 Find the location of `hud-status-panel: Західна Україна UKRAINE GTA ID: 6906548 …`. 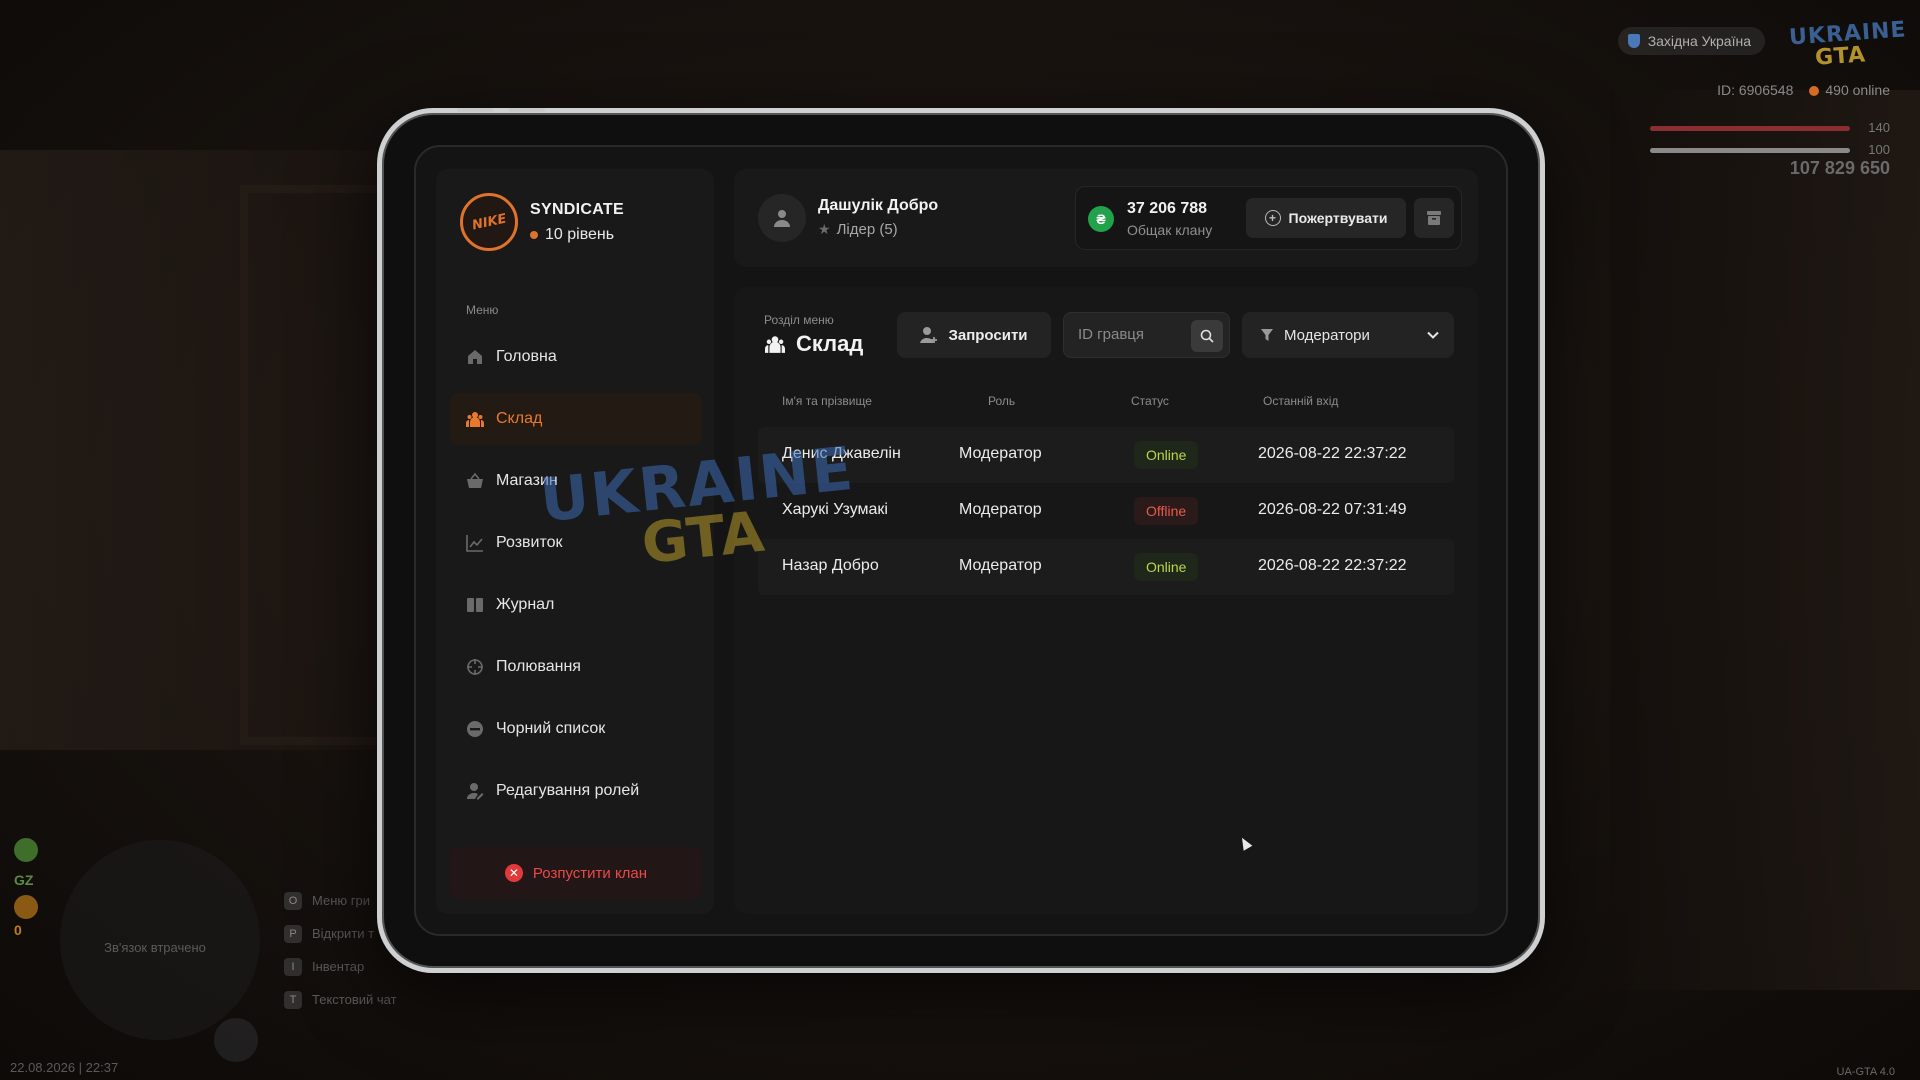

hud-status-panel: Західна Україна UKRAINE GTA ID: 6906548 … is located at coordinates (1748, 100).